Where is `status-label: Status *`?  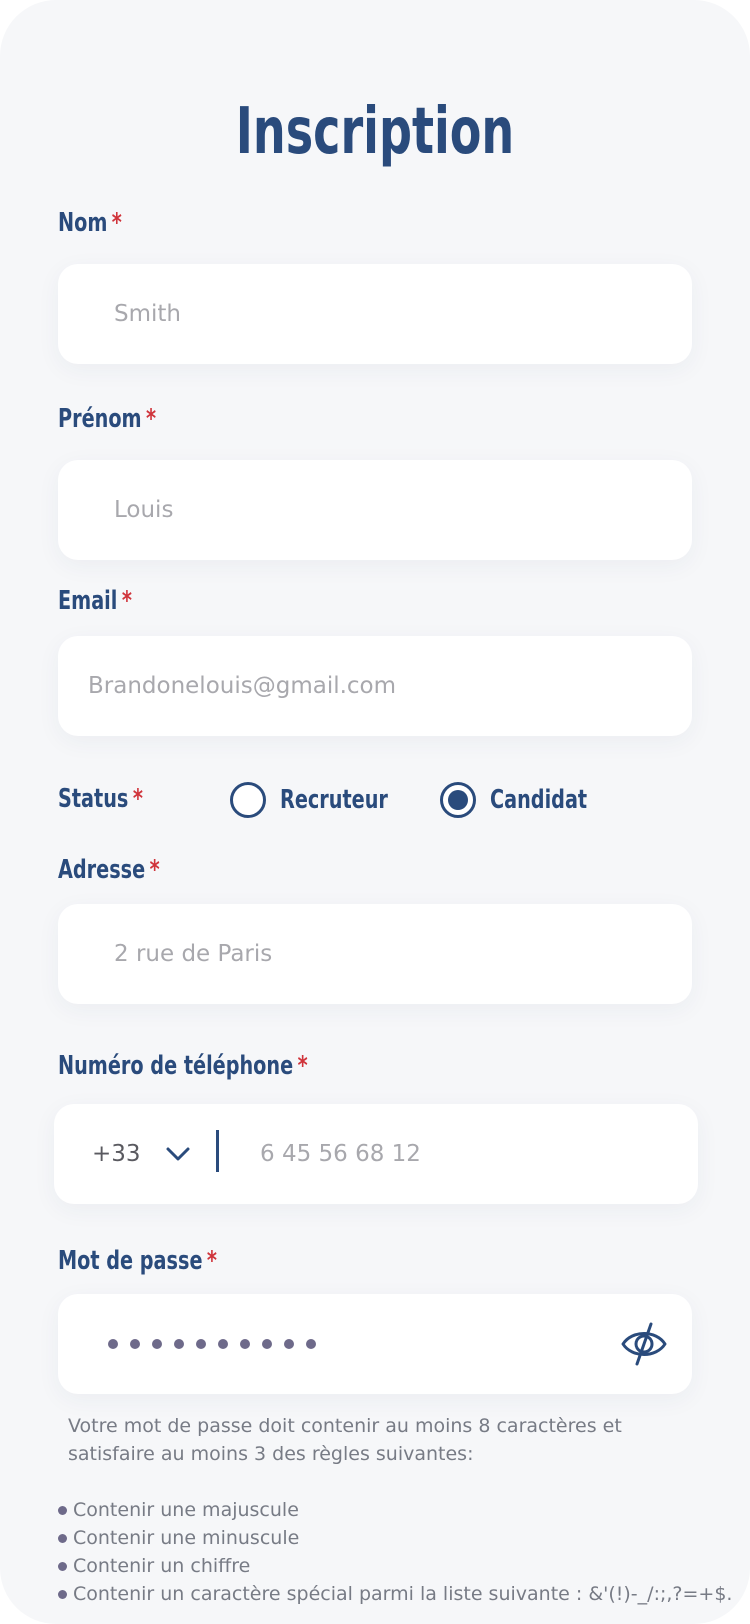
status-label: Status * is located at coordinates (100, 799).